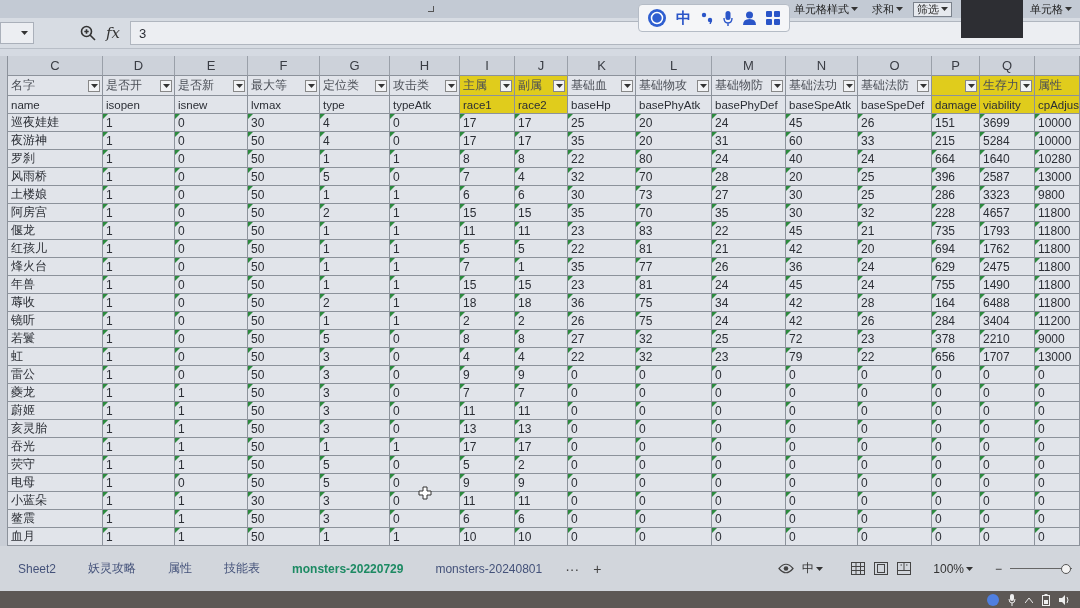 Image resolution: width=1080 pixels, height=608 pixels. Describe the element at coordinates (29, 140) in the screenshot. I see `cell-value: 夜游神` at that location.